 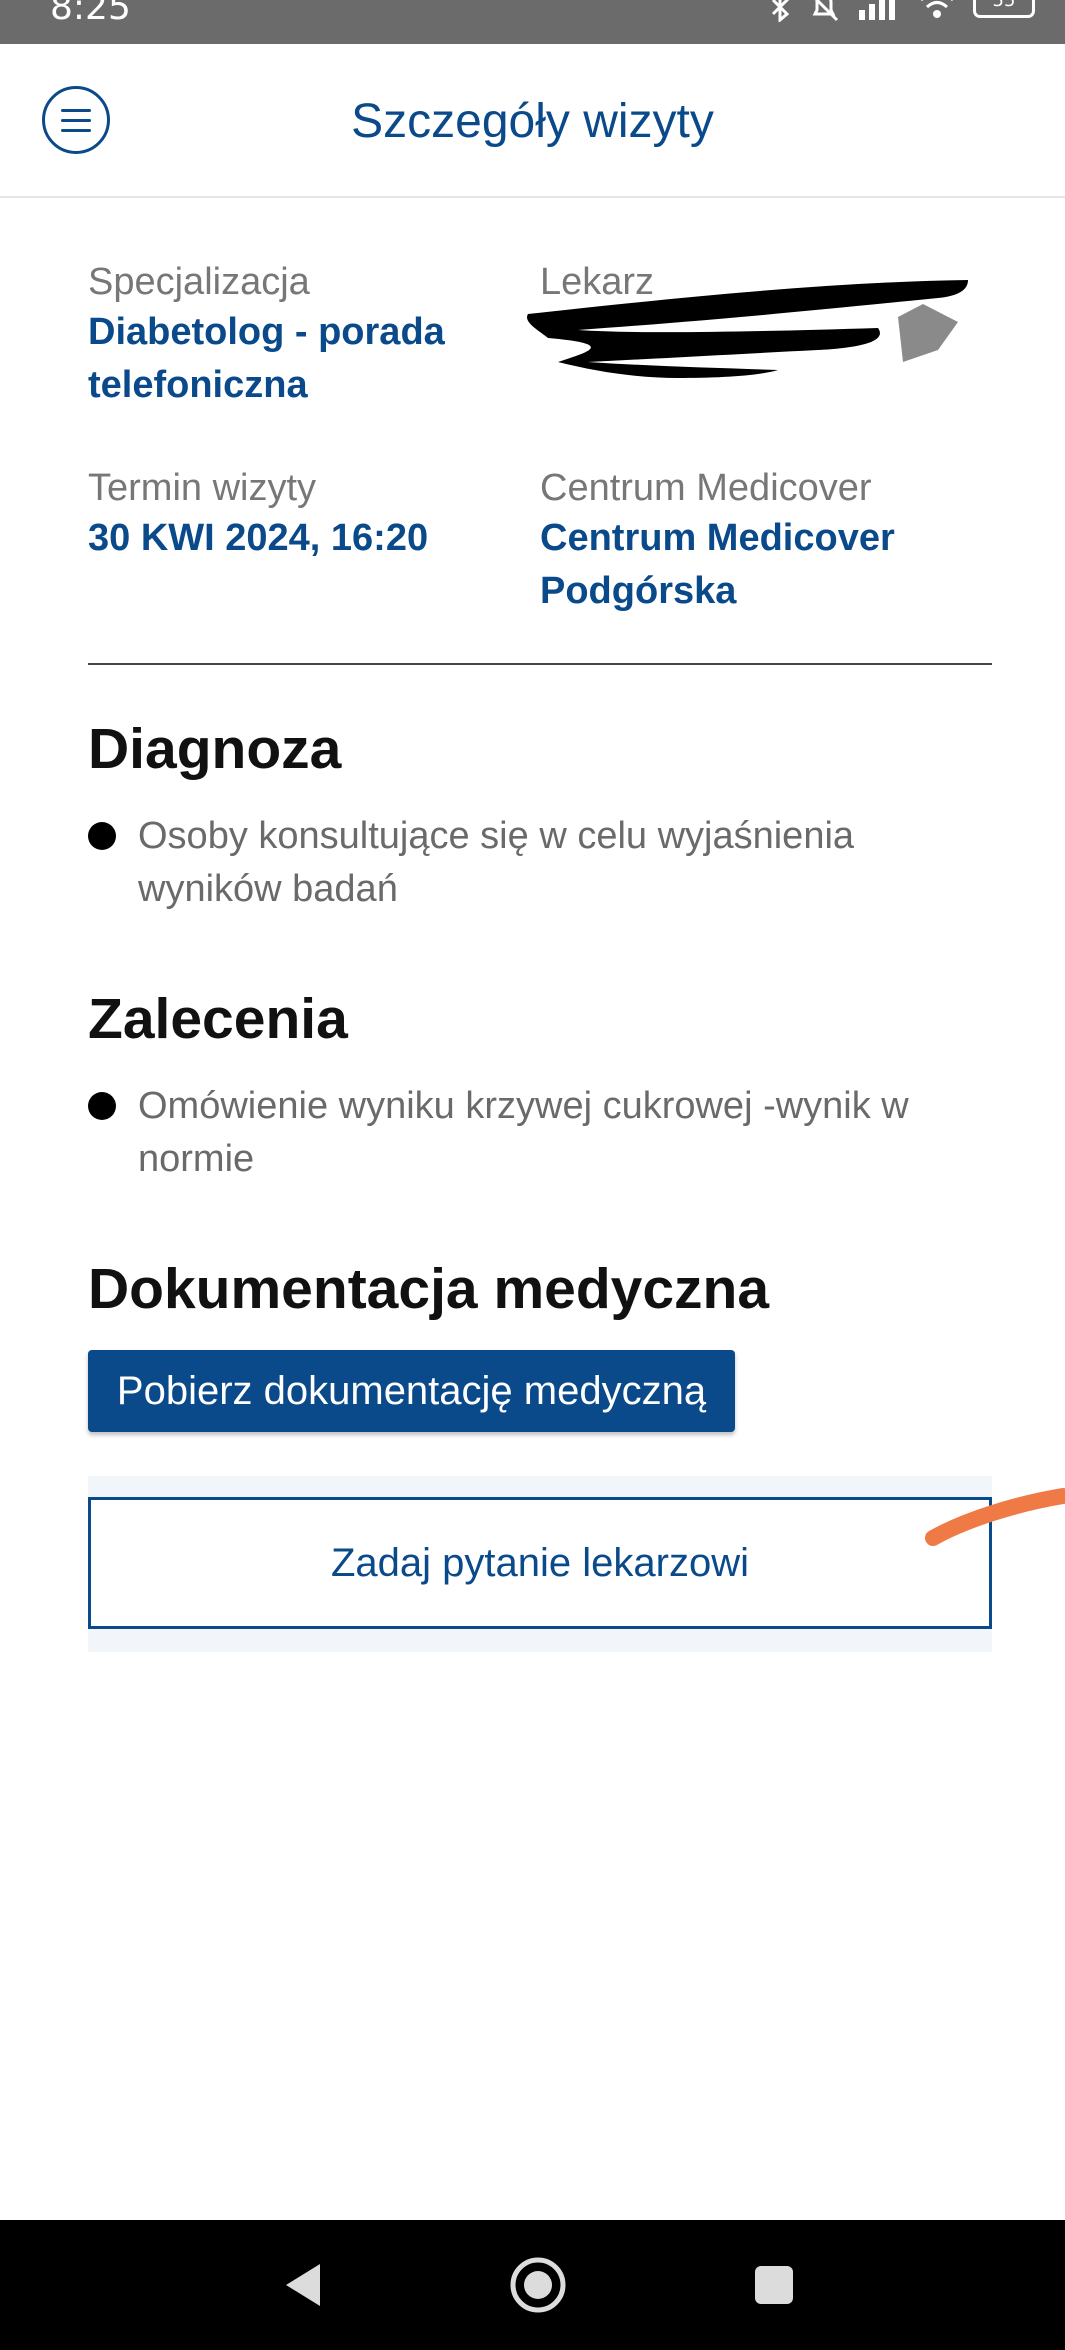 What do you see at coordinates (902, 11) in the screenshot?
I see `status-icons: 55` at bounding box center [902, 11].